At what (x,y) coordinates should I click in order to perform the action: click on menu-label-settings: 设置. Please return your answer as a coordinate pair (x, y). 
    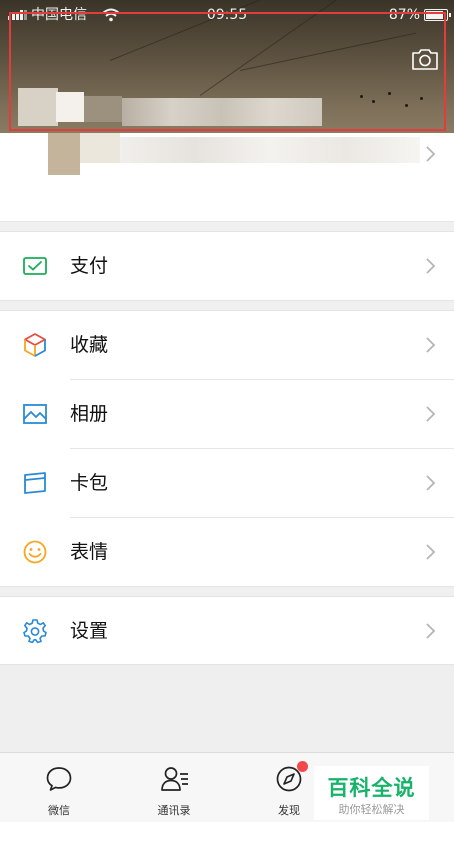
    Looking at the image, I should click on (89, 631).